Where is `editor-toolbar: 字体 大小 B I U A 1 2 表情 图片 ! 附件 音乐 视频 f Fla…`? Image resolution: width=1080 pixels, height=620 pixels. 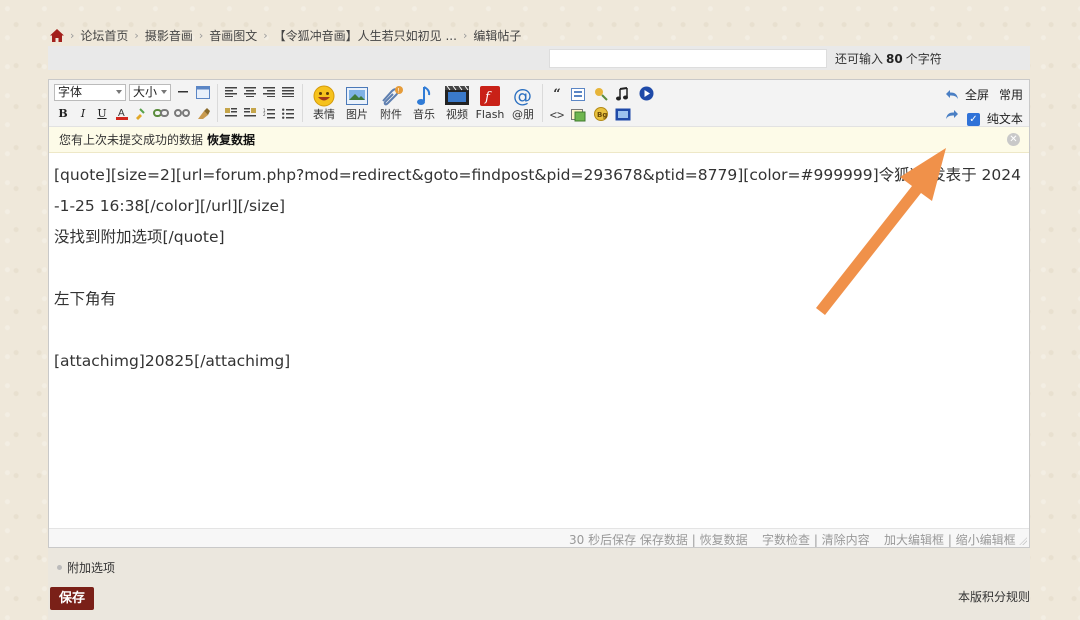 editor-toolbar: 字体 大小 B I U A 1 2 表情 图片 ! 附件 音乐 视频 f Fla… is located at coordinates (539, 103).